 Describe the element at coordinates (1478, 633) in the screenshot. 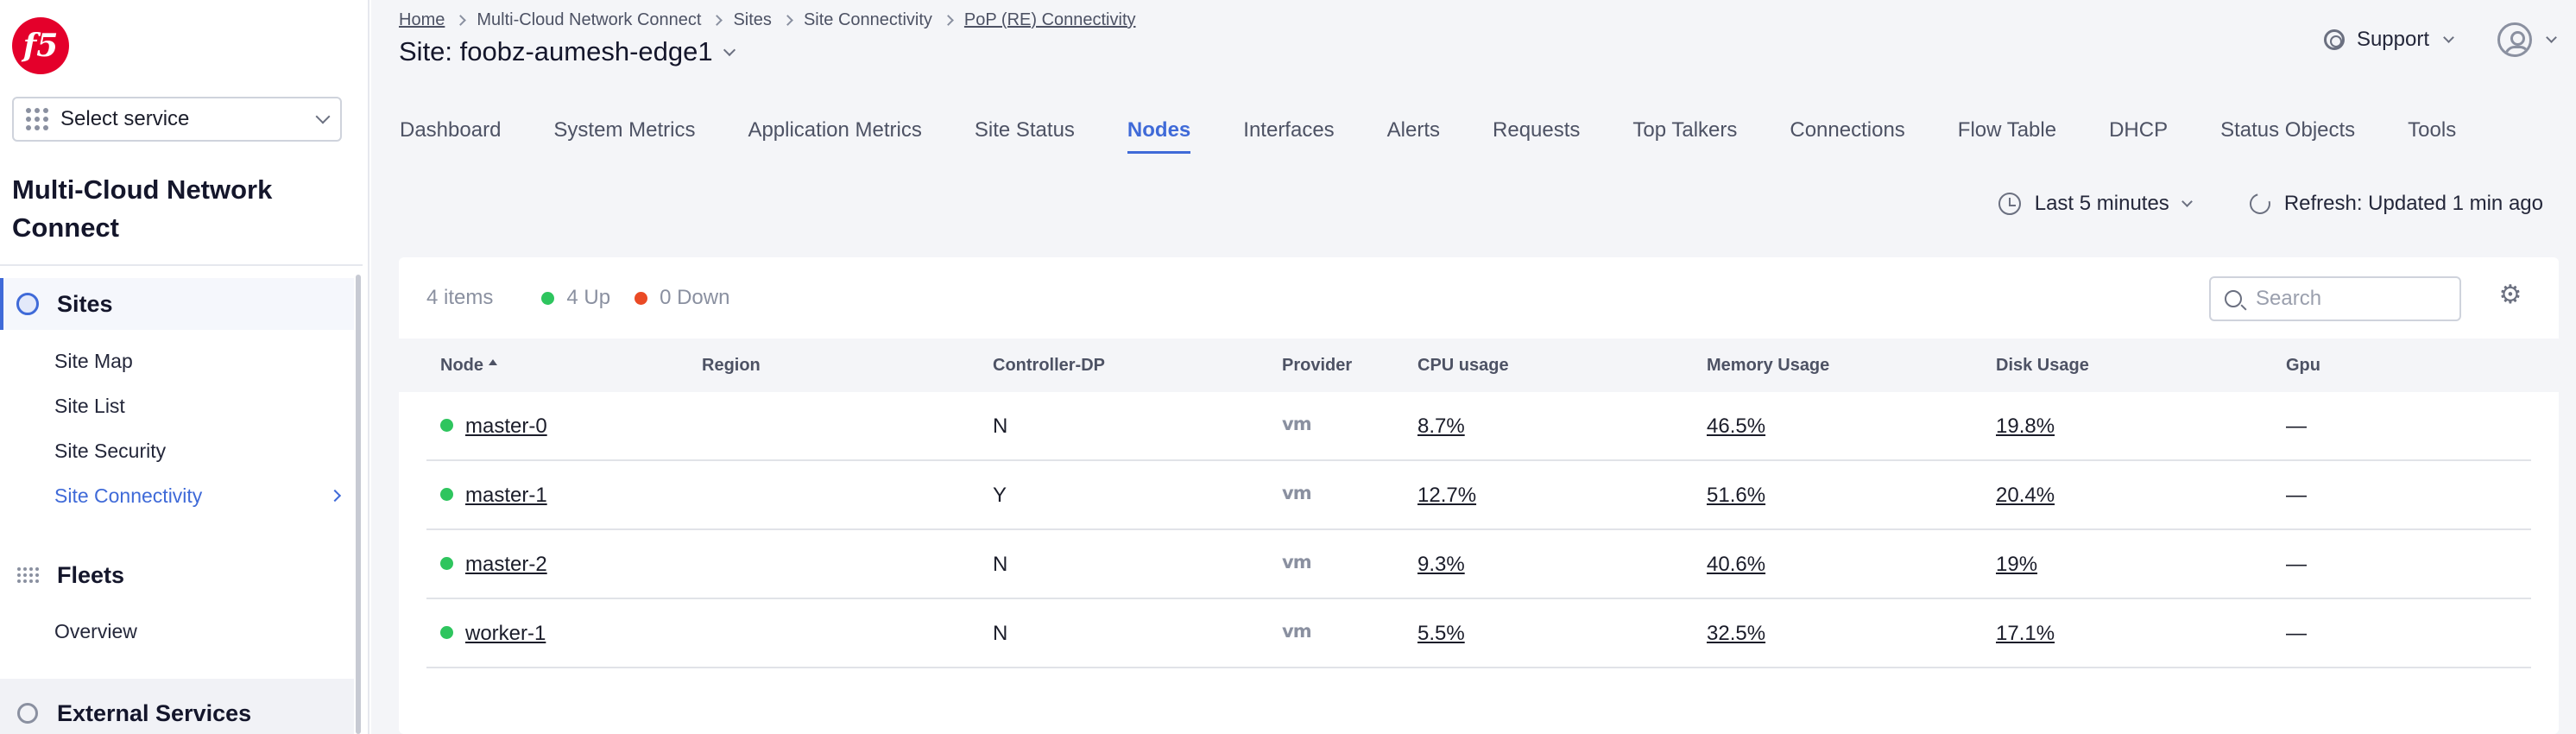

I see `table-row: worker-1 N vm 5.5% 32.5% 17.1% —` at that location.